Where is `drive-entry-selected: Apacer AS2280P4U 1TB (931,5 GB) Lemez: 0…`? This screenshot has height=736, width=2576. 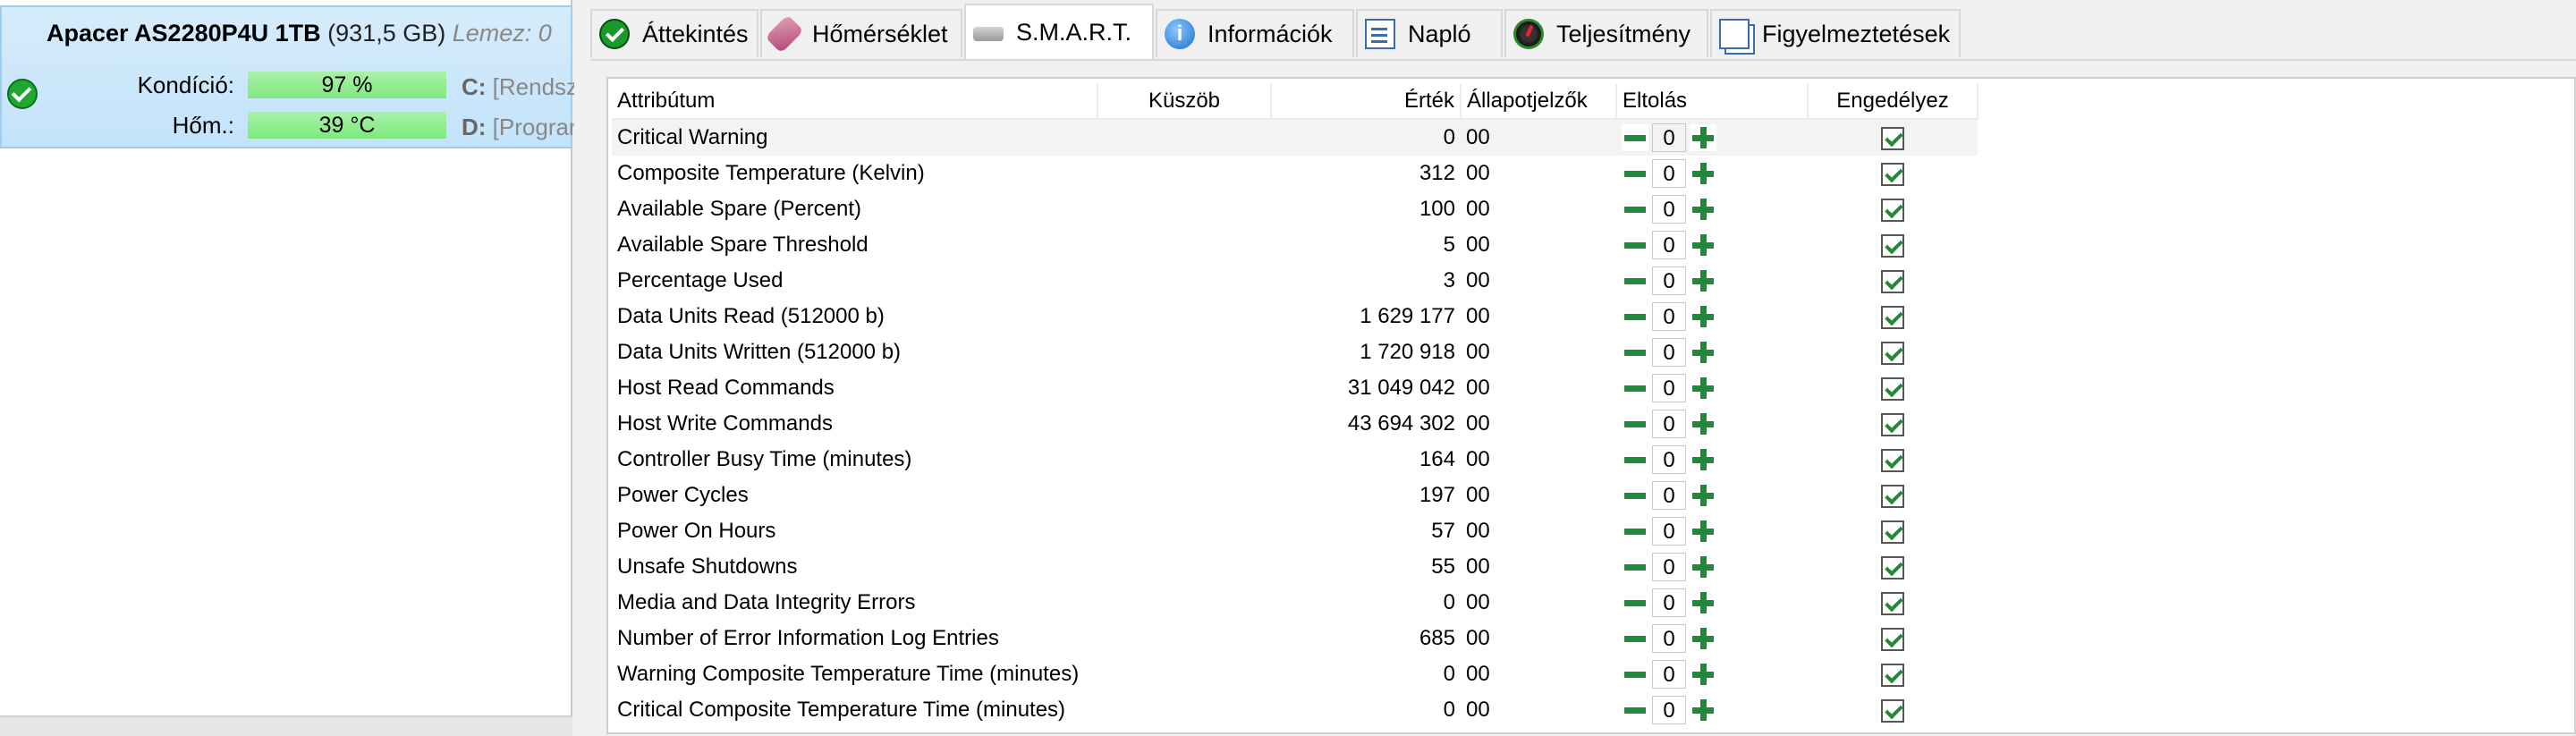 drive-entry-selected: Apacer AS2280P4U 1TB (931,5 GB) Lemez: 0… is located at coordinates (287, 76).